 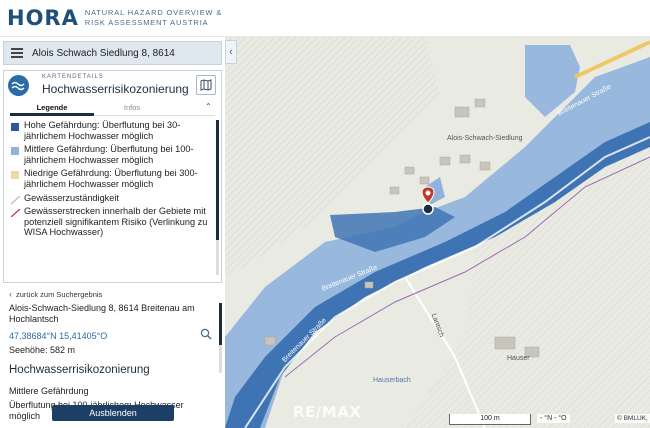 I want to click on remax-watermark: RE/MAX, so click(x=327, y=412).